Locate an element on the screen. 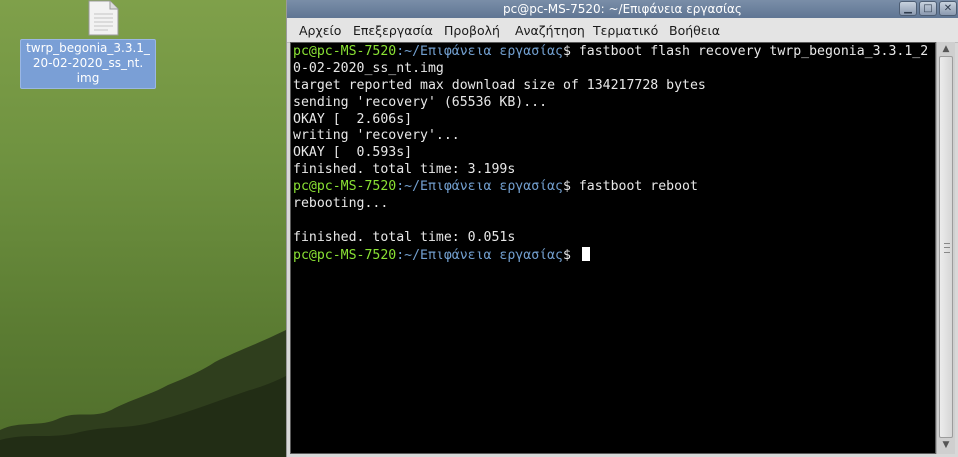  prompt-command is located at coordinates (575, 255).